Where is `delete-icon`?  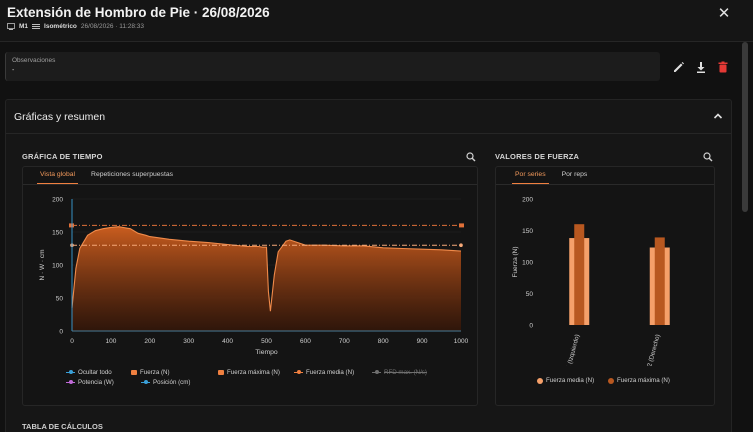
delete-icon is located at coordinates (723, 67).